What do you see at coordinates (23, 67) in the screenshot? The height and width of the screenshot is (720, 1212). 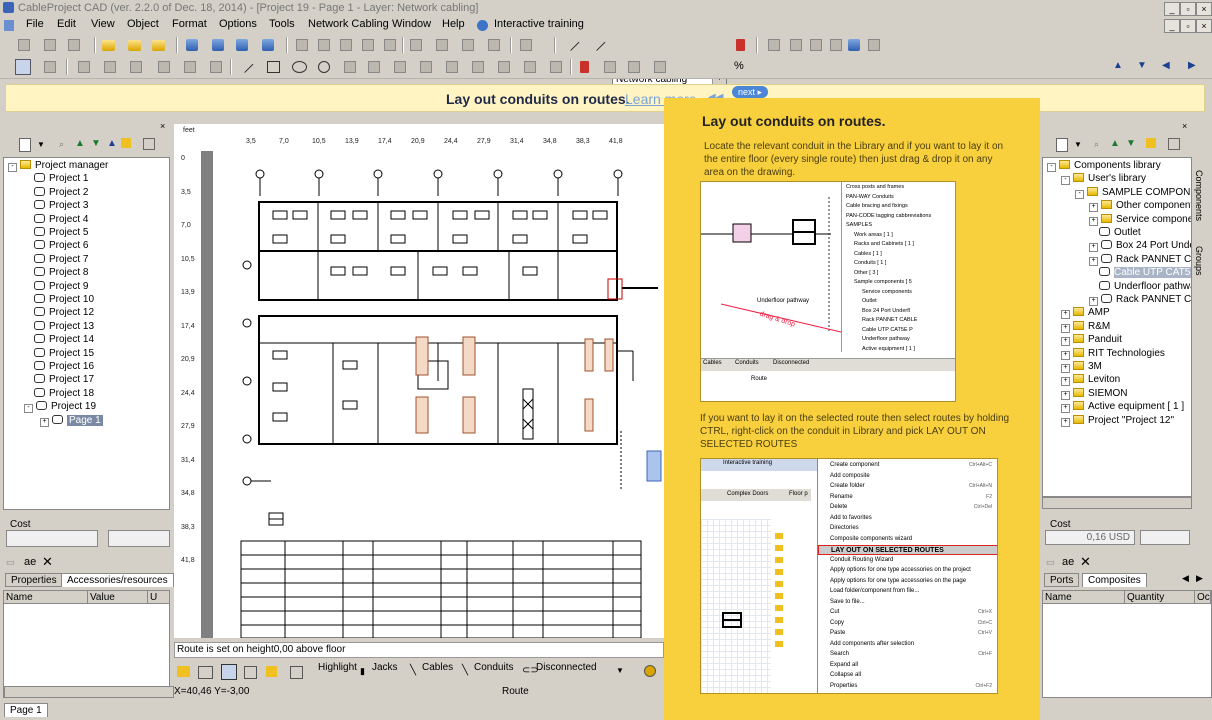 I see `select-tool-icon` at bounding box center [23, 67].